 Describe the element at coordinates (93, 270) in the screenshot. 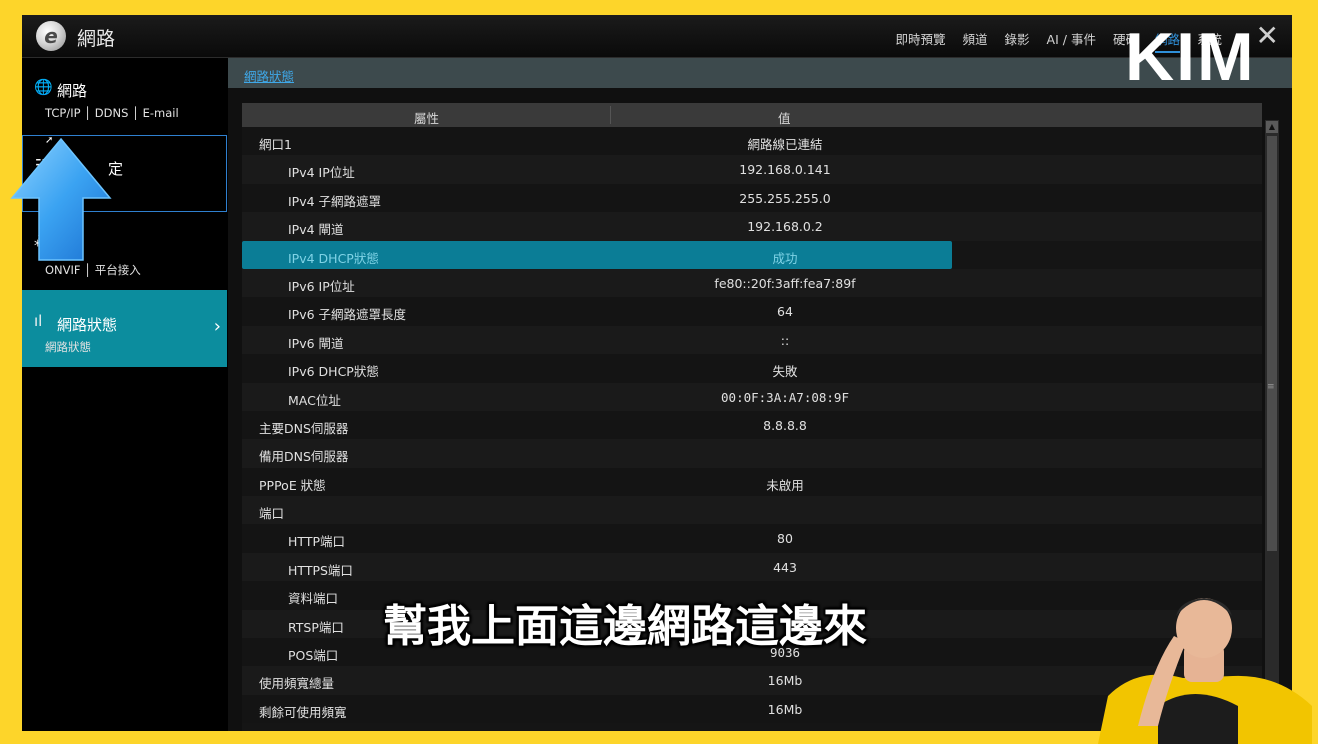

I see `sidebar-item-sub: ONVIF │ 平台接入` at that location.